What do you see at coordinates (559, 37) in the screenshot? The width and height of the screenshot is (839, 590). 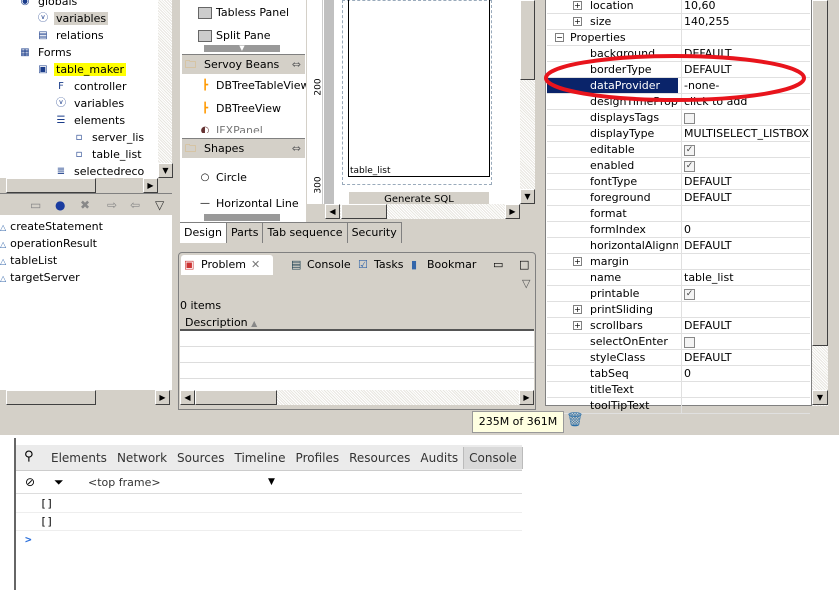 I see `collapse-icon: −` at bounding box center [559, 37].